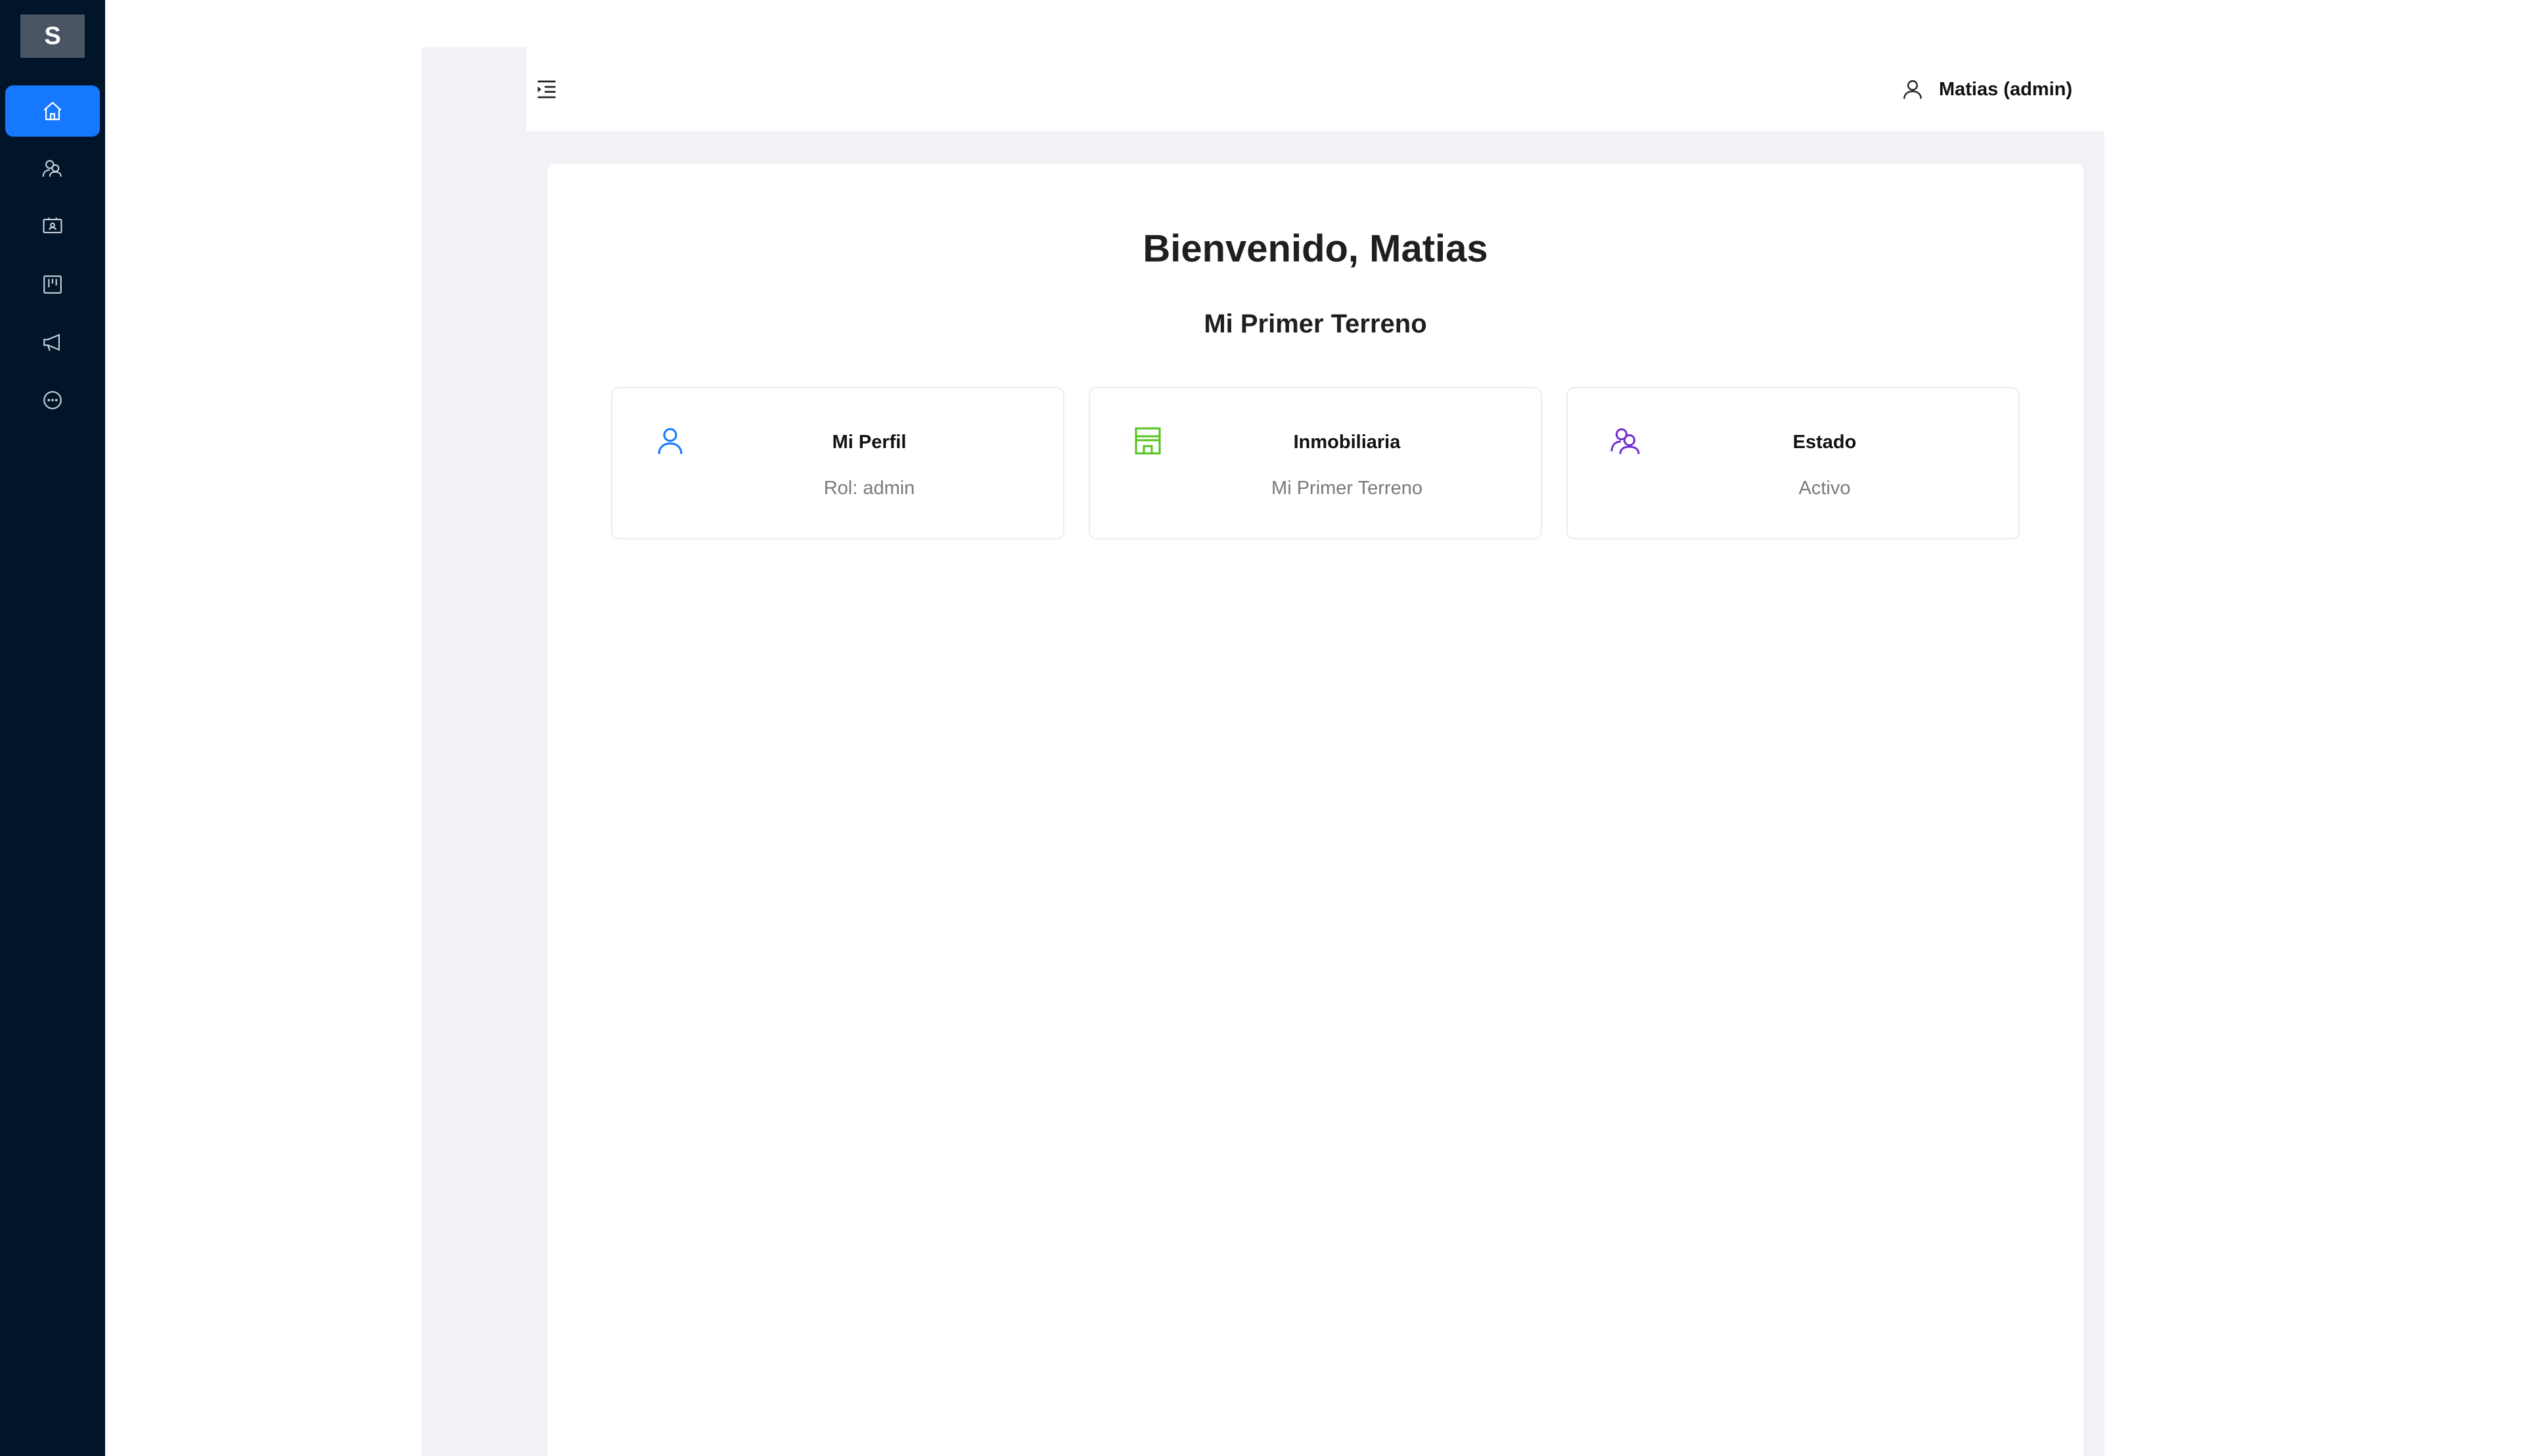 Image resolution: width=2523 pixels, height=1456 pixels. What do you see at coordinates (52, 36) in the screenshot?
I see `app-logo: S` at bounding box center [52, 36].